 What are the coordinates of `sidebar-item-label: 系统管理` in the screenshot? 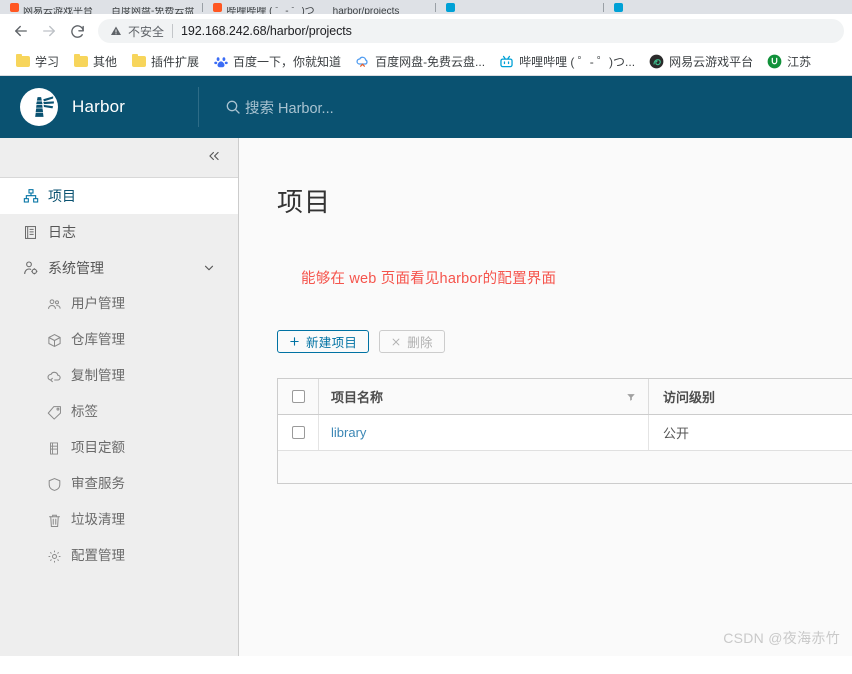 It's located at (76, 268).